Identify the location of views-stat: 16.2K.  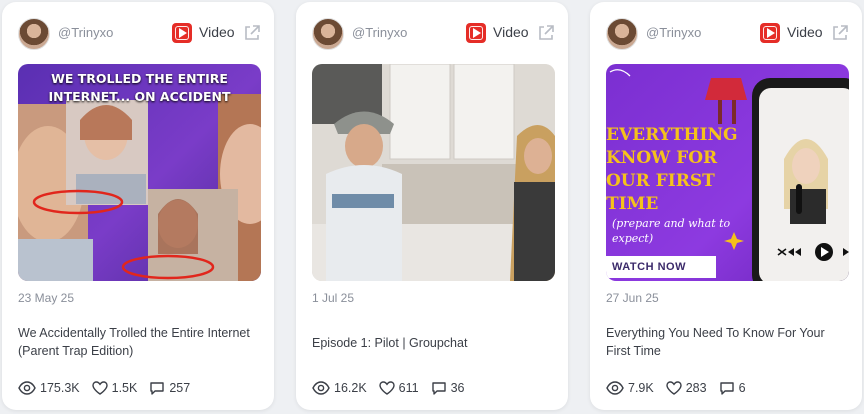
(339, 388).